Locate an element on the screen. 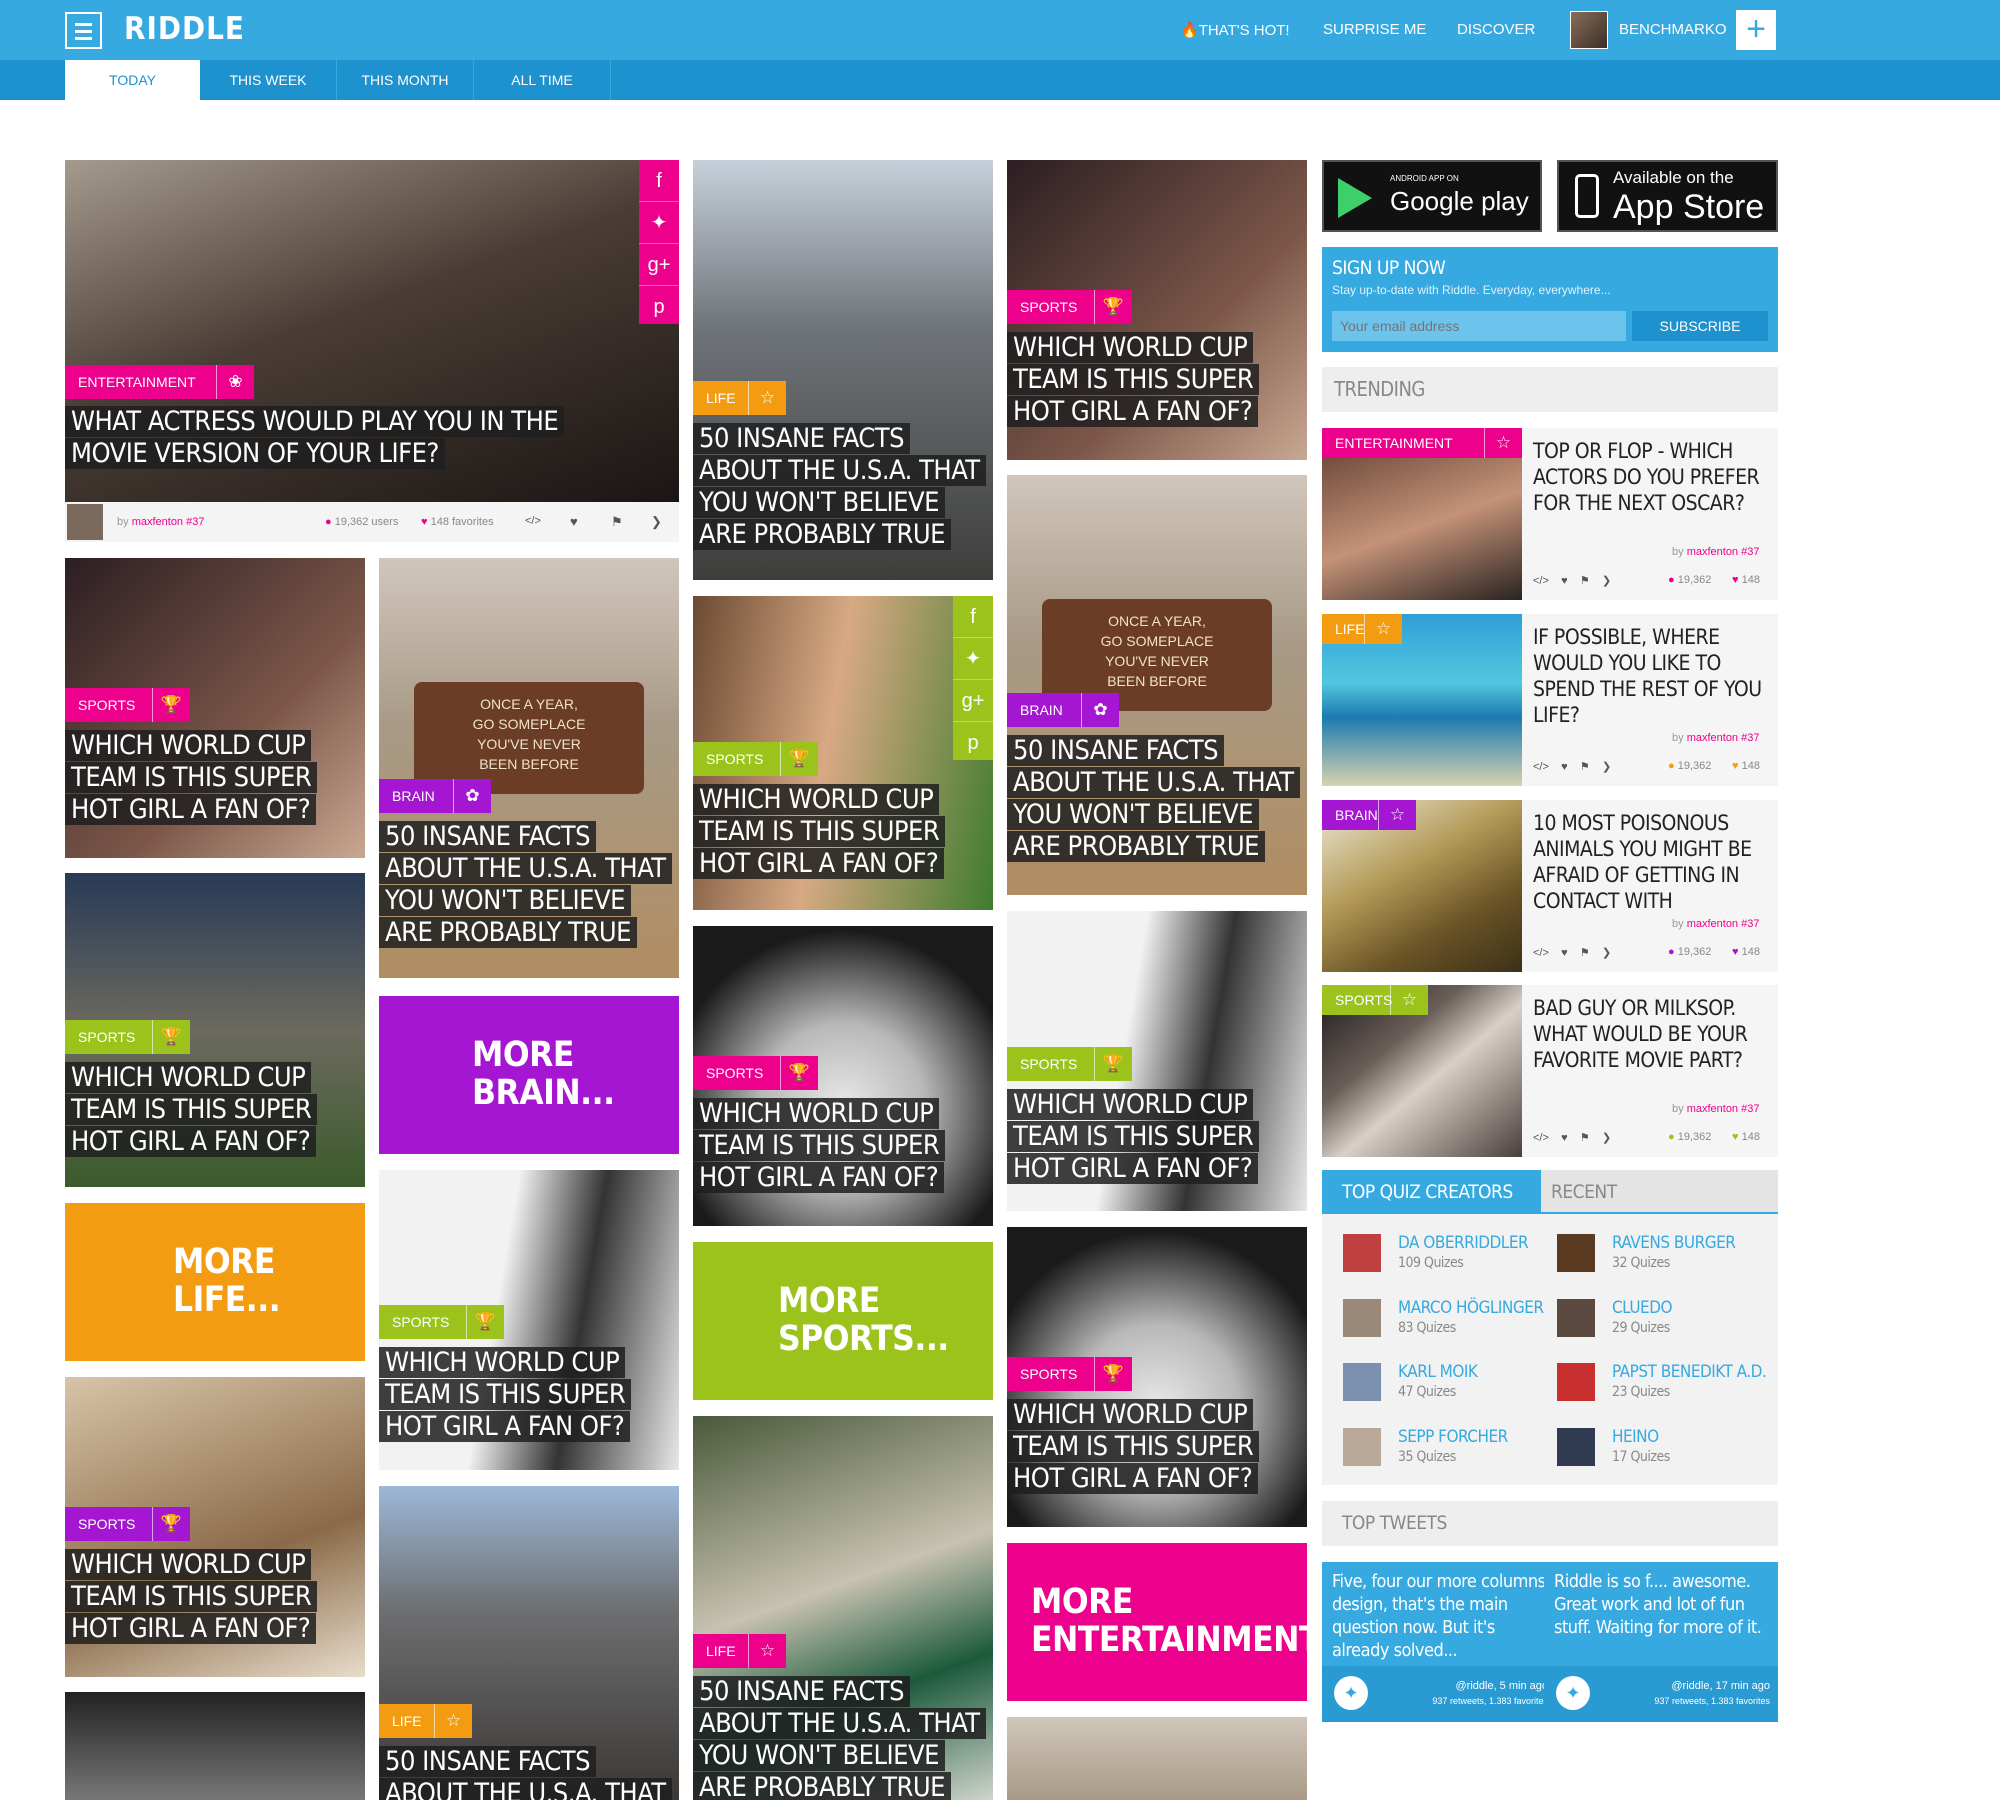  app-store-badge: Available on the App Store is located at coordinates (1667, 196).